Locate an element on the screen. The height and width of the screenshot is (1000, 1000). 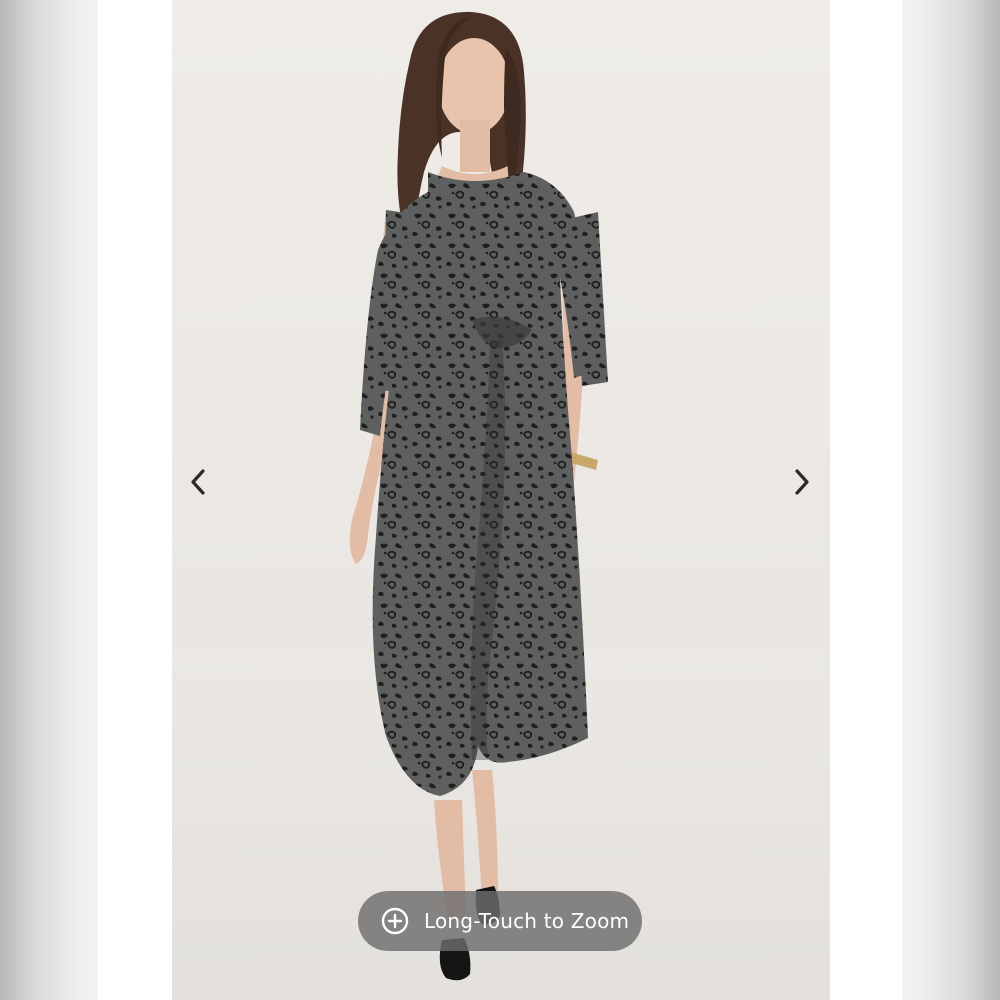
zoom-hint-pill: Long-Touch to Zoom is located at coordinates (500, 921).